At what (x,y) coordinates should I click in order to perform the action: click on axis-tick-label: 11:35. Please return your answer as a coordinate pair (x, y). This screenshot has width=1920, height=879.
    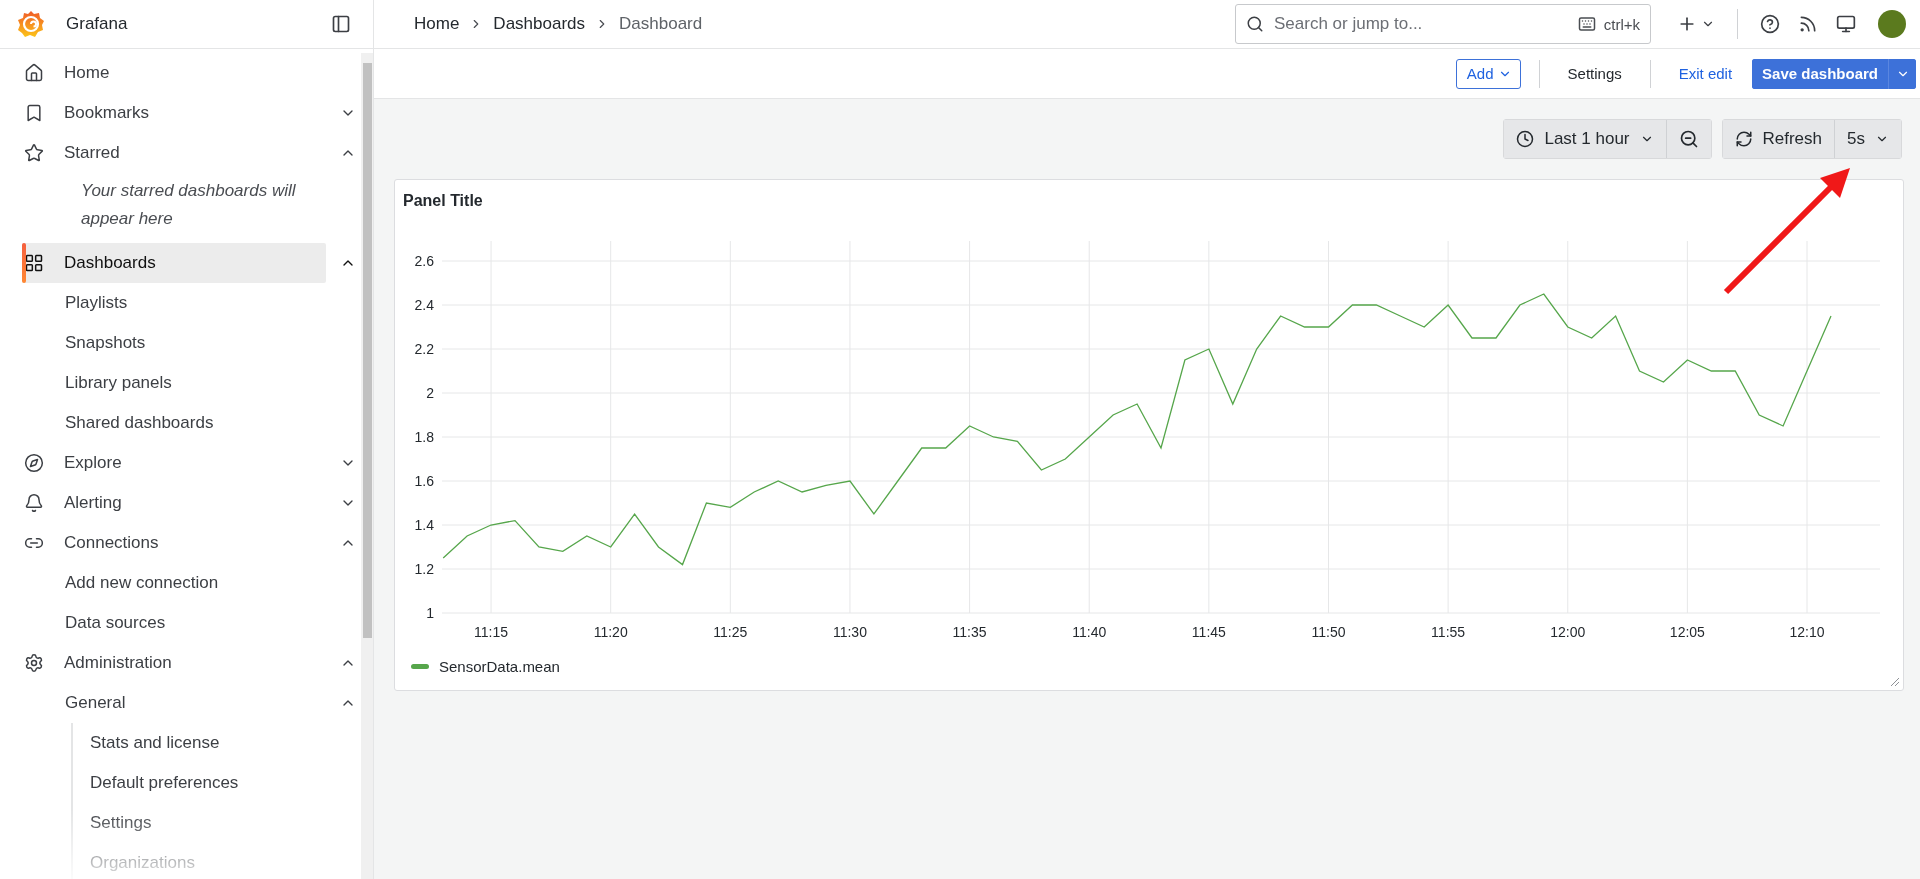
    Looking at the image, I should click on (969, 632).